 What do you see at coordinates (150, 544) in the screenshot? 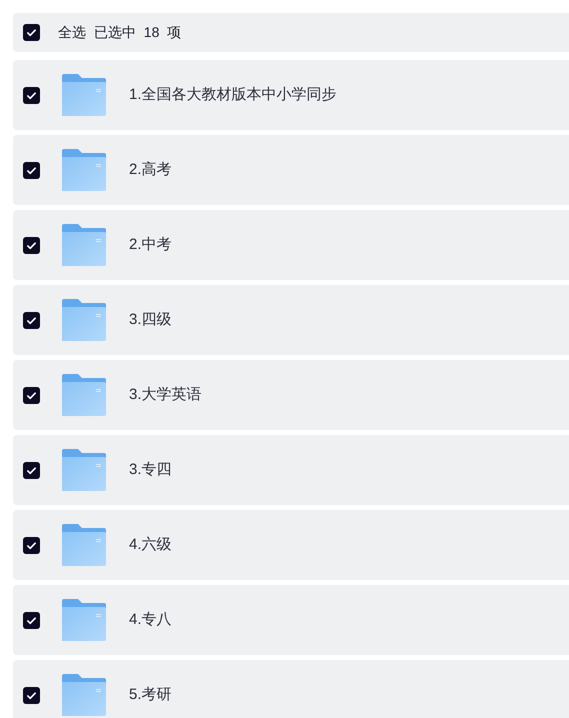
I see `folder-name: 4.六级` at bounding box center [150, 544].